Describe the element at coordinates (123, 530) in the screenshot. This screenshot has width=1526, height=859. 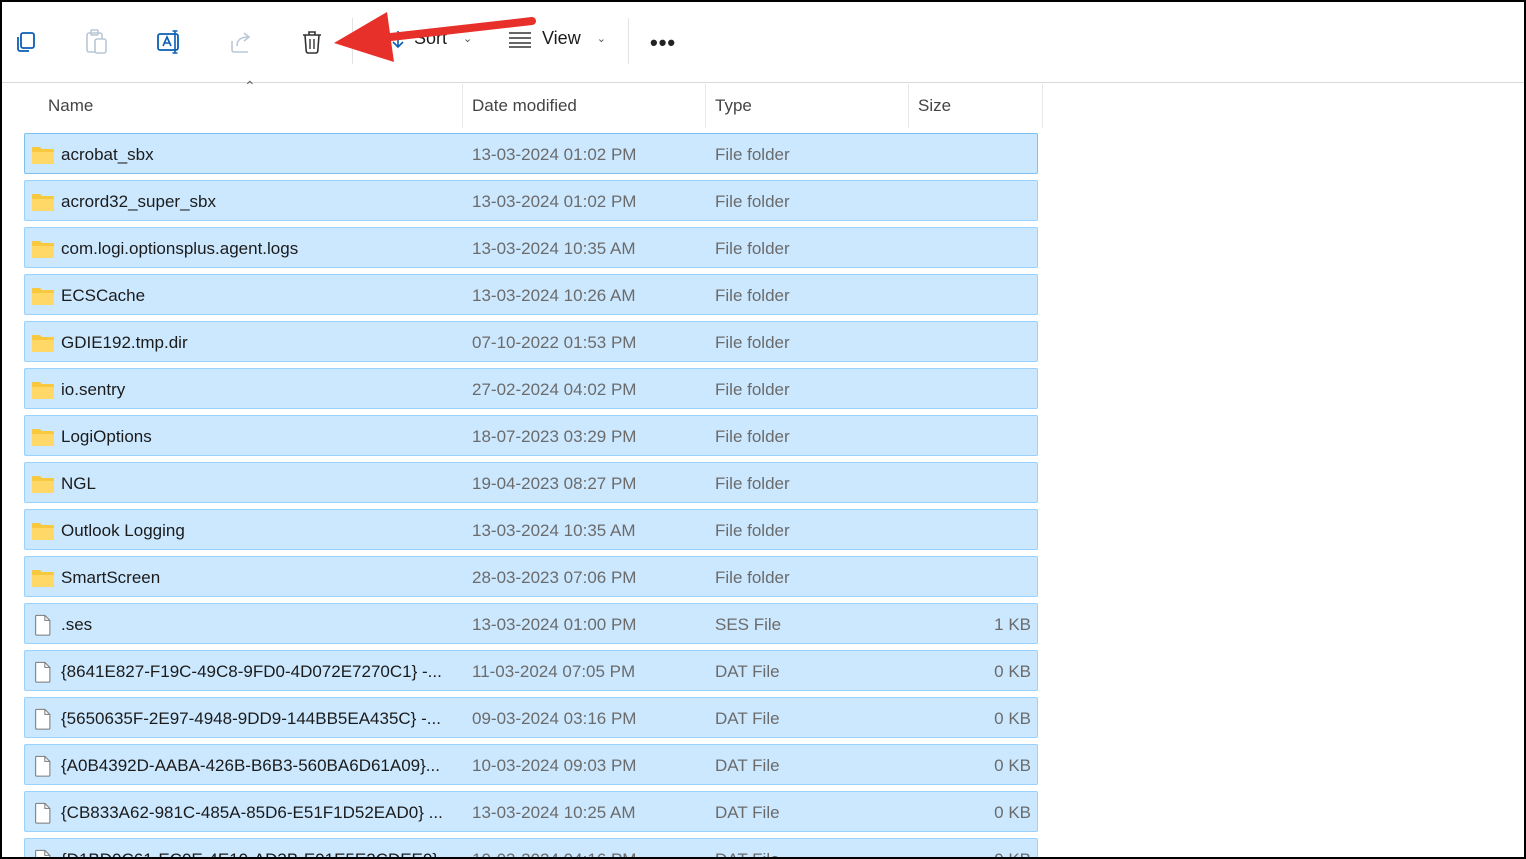
I see `file-name: Outlook Logging` at that location.